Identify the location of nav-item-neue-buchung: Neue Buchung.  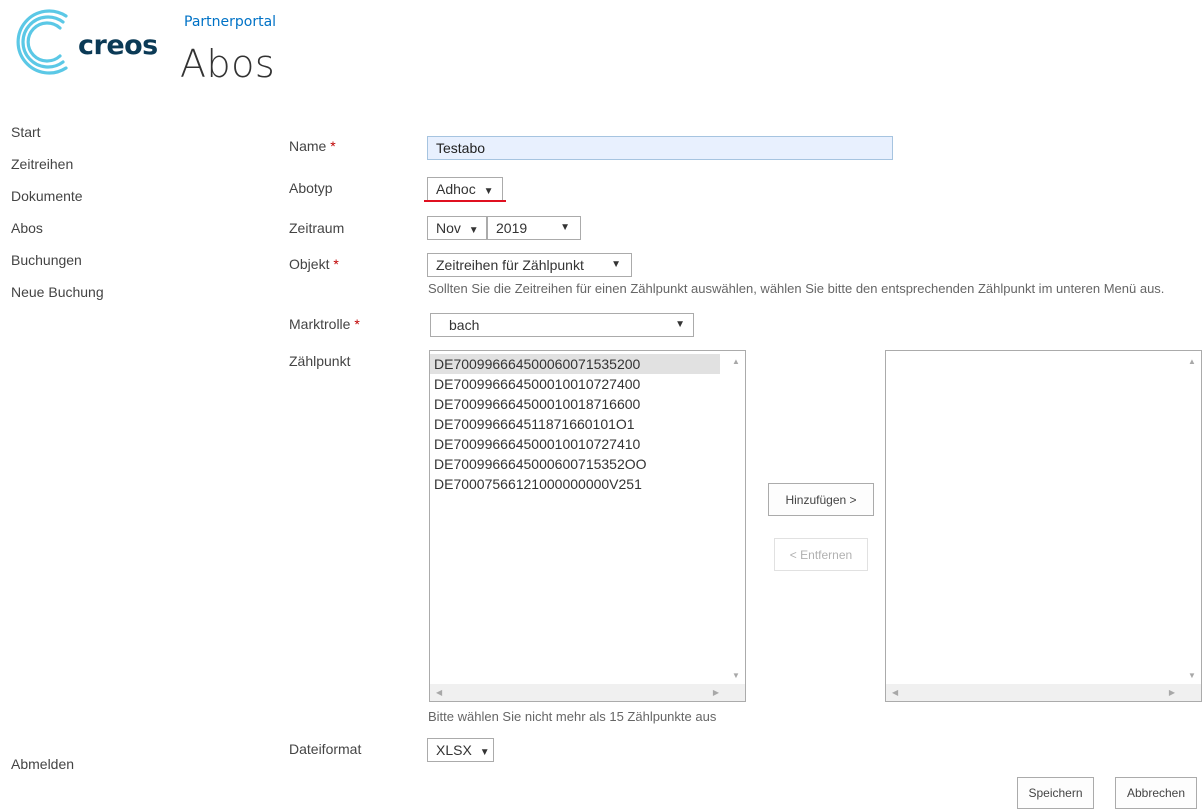
(57, 298).